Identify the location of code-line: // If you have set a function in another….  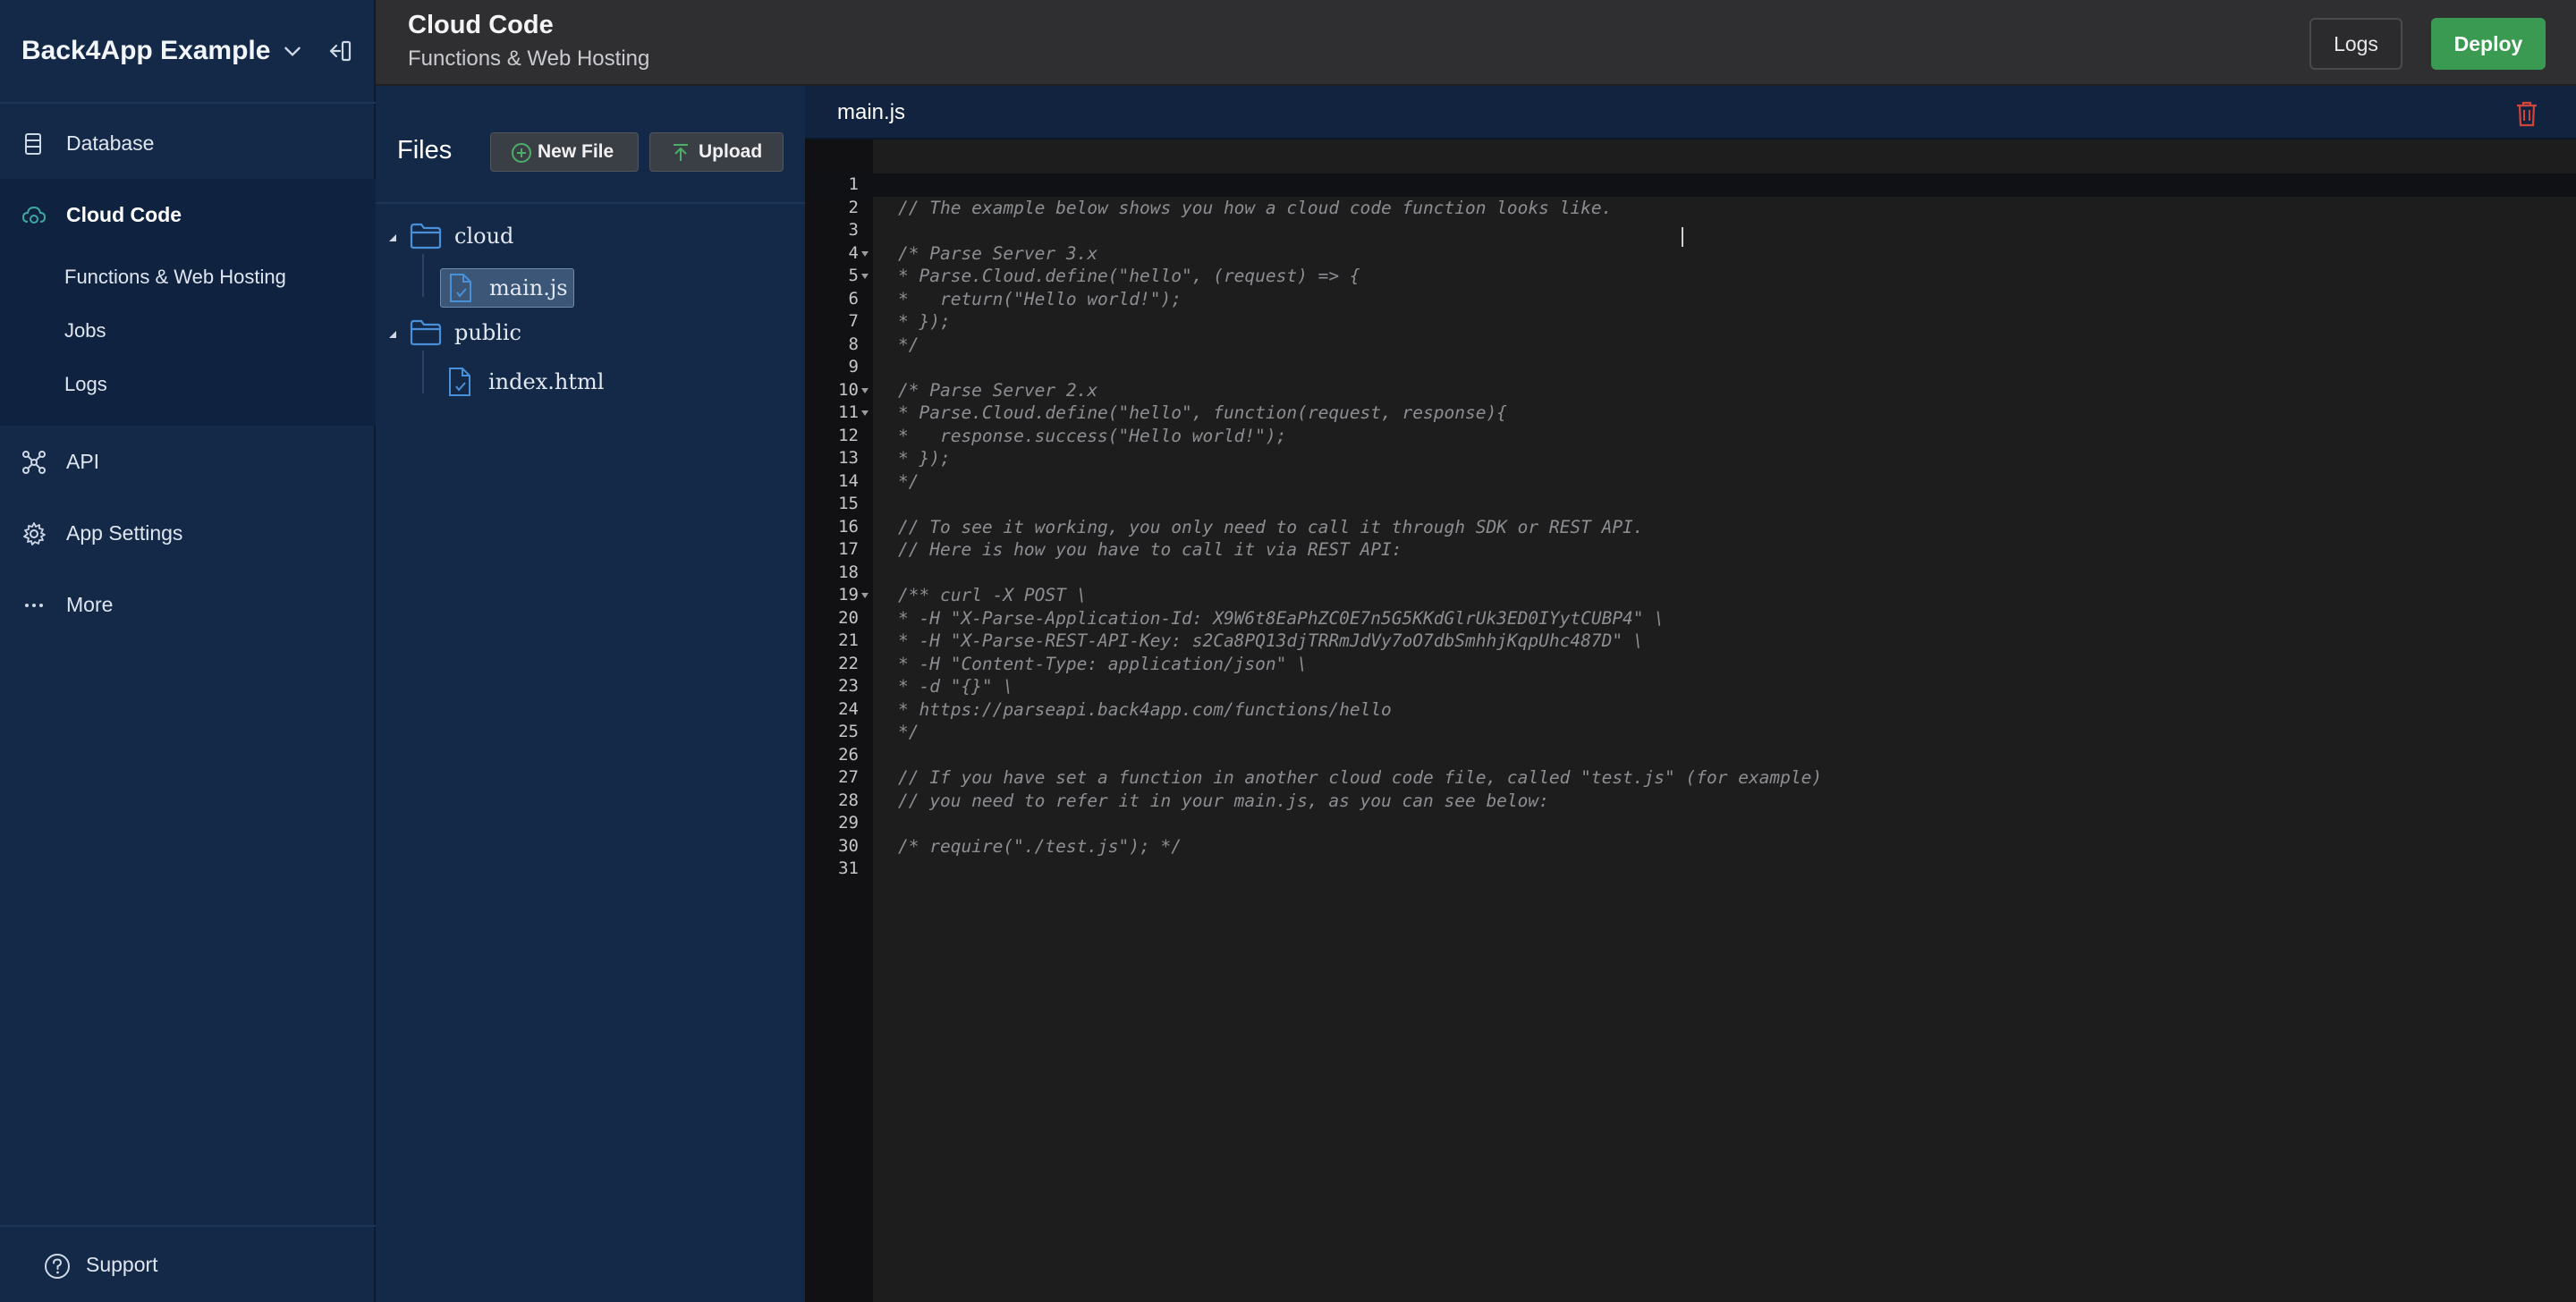
(1360, 778).